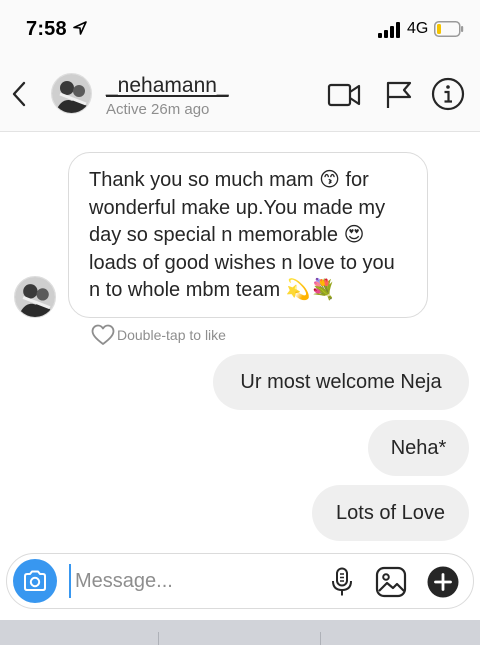 The image size is (480, 645). What do you see at coordinates (449, 29) in the screenshot?
I see `battery-icon` at bounding box center [449, 29].